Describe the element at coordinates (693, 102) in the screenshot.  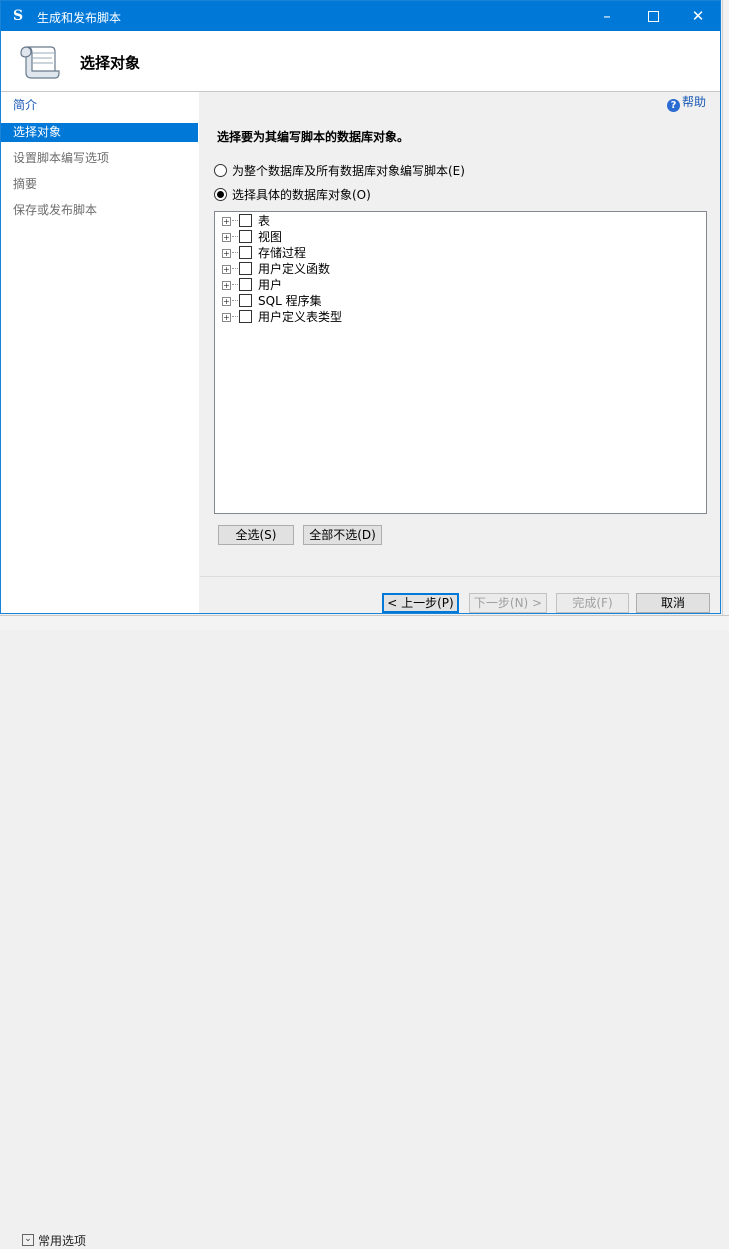
I see `help-label: 帮助` at that location.